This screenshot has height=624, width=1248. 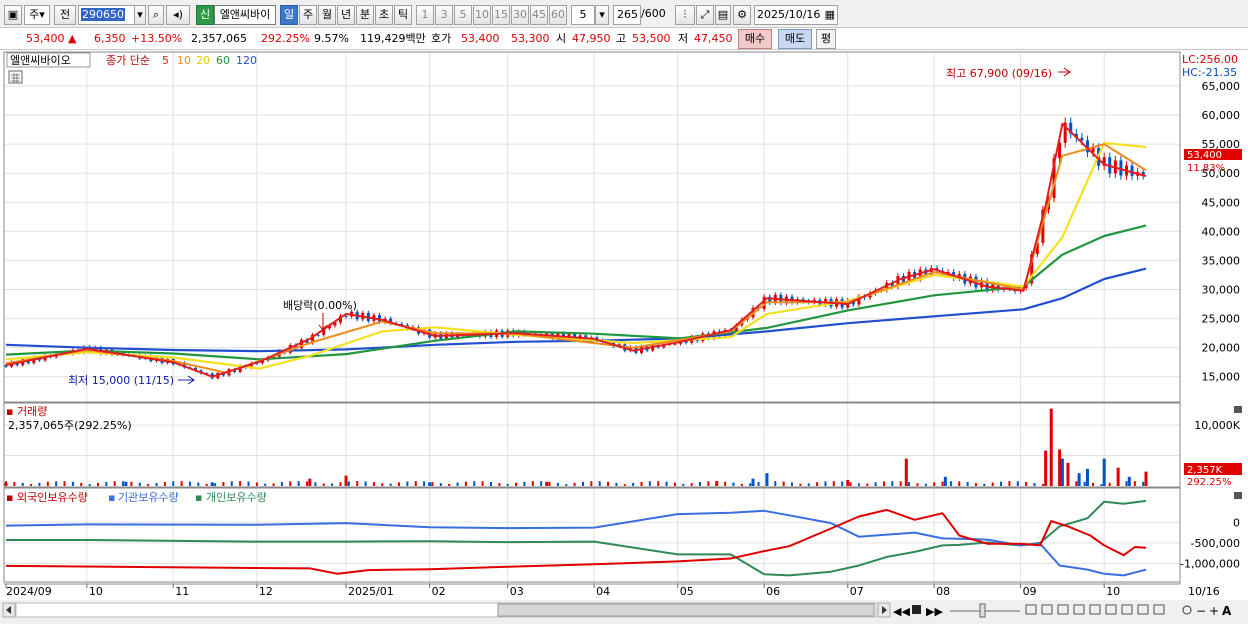 What do you see at coordinates (687, 591) in the screenshot?
I see `time-tick-label: 05` at bounding box center [687, 591].